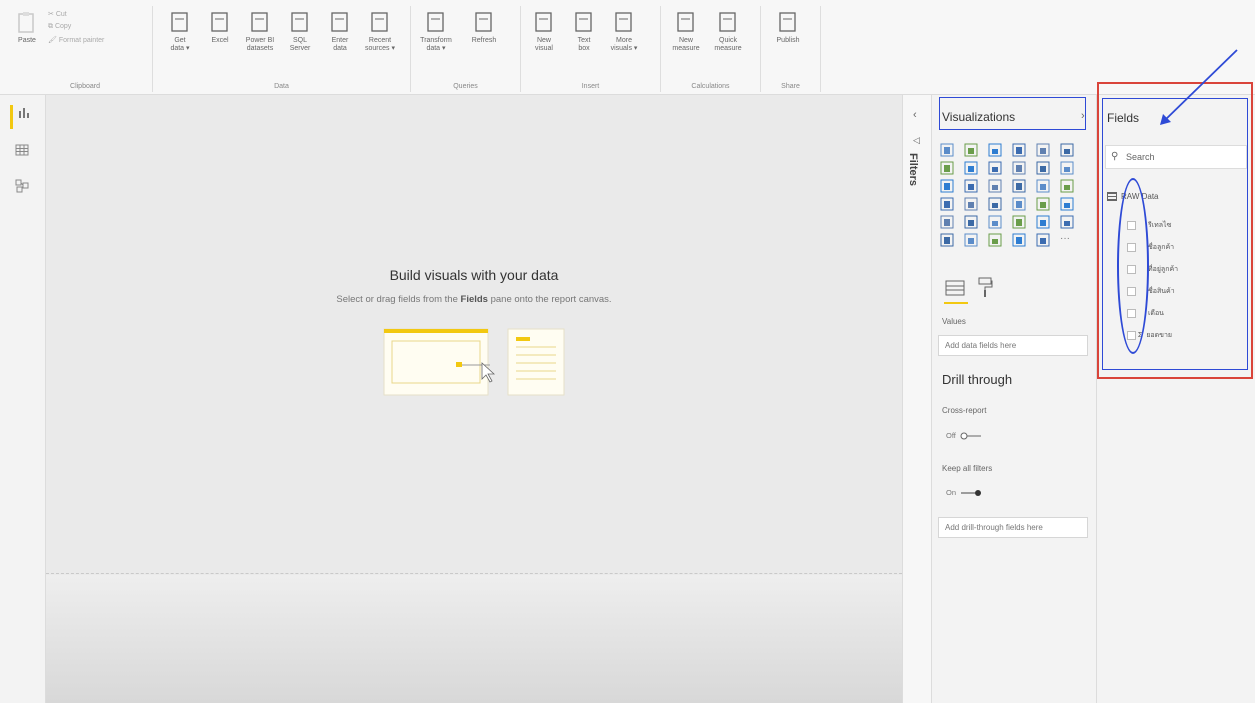 The width and height of the screenshot is (1255, 703). I want to click on clipboard-group-label: Clipboard, so click(85, 86).